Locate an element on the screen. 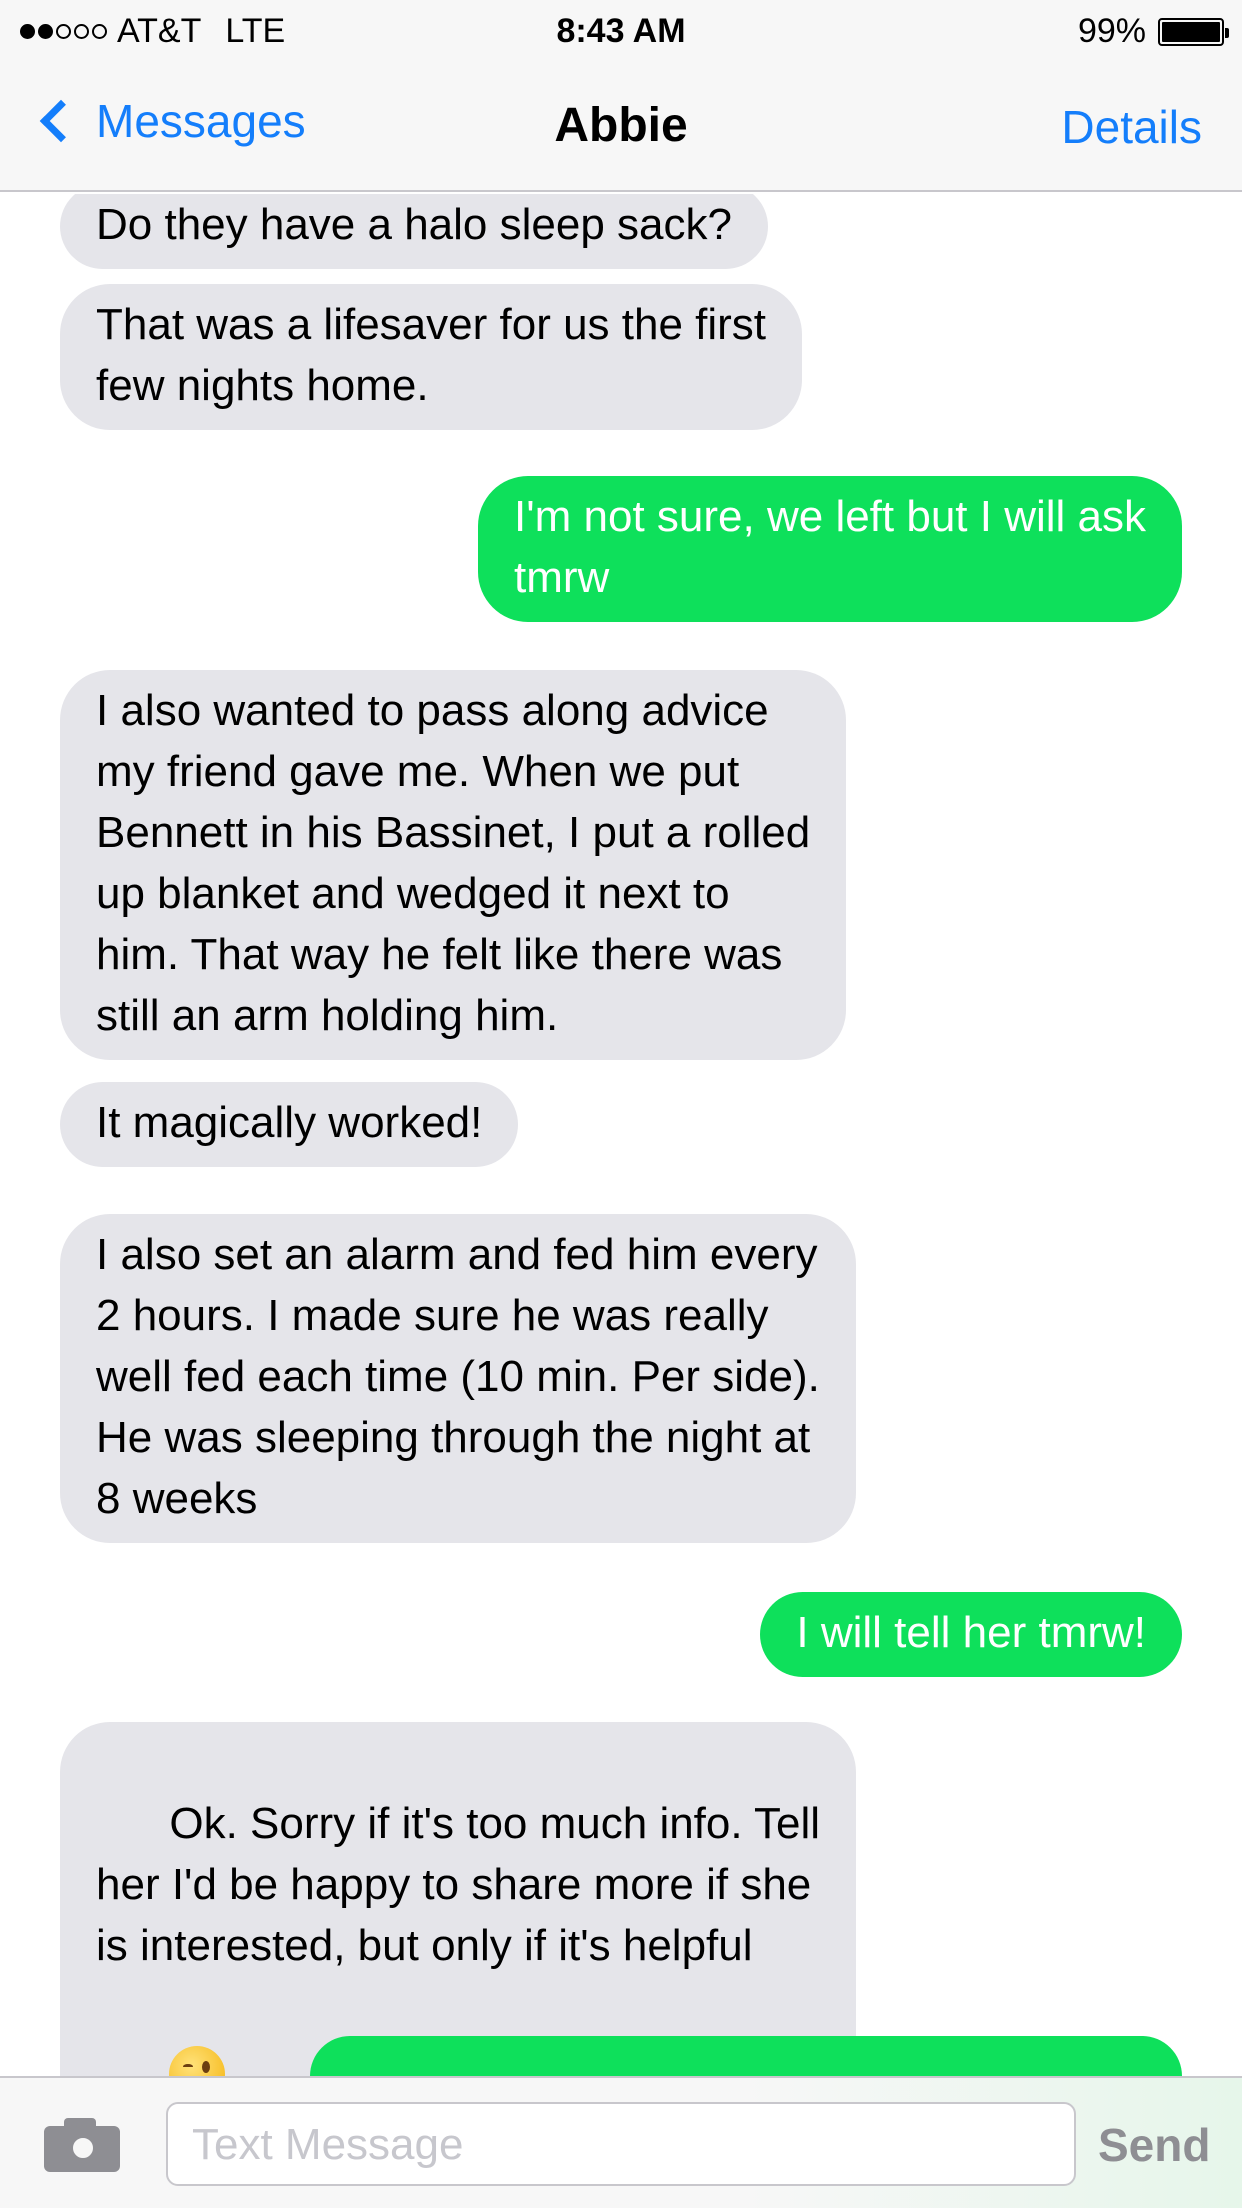  message-bubble-outgoing-partial is located at coordinates (746, 2056).